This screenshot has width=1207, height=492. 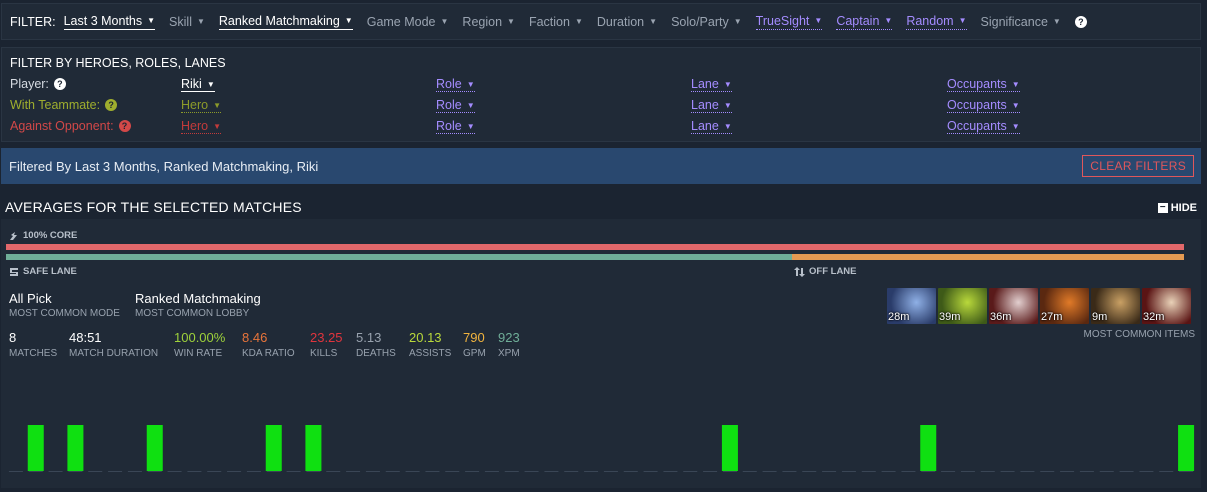 What do you see at coordinates (706, 22) in the screenshot?
I see `filter-solo-party: Solo/Party ▼` at bounding box center [706, 22].